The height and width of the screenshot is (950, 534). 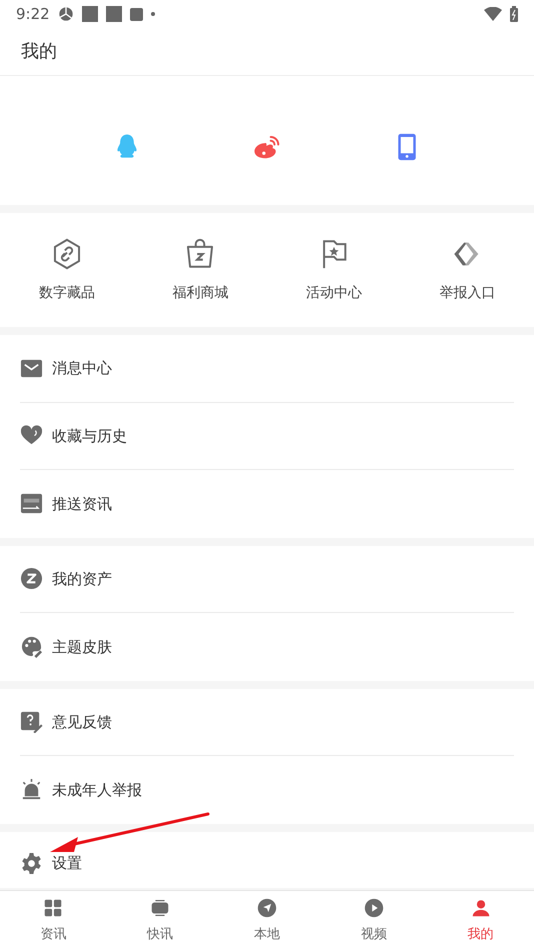 I want to click on menu-item: 收藏与历史, so click(x=89, y=435).